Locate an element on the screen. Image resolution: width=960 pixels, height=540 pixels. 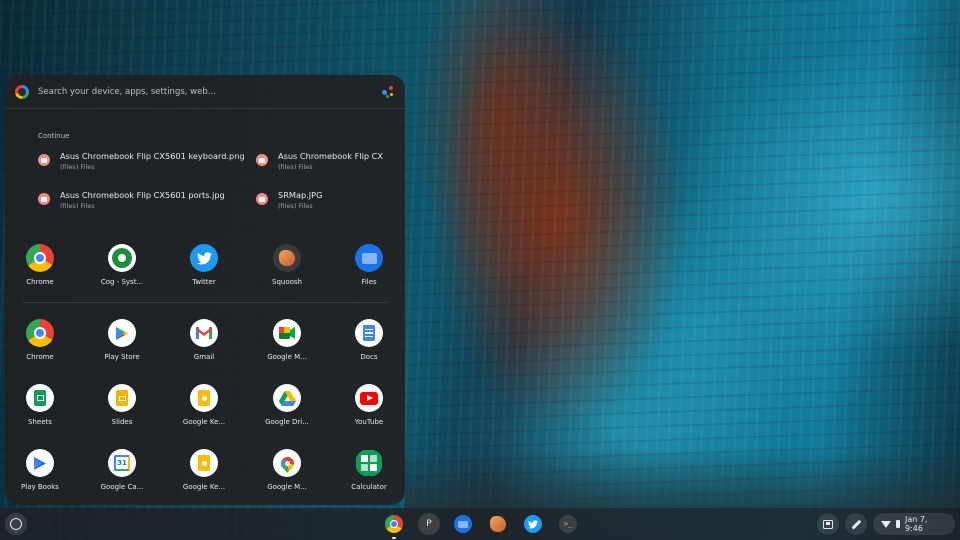
recent-app-chrome: Chrome is located at coordinates (40, 265).